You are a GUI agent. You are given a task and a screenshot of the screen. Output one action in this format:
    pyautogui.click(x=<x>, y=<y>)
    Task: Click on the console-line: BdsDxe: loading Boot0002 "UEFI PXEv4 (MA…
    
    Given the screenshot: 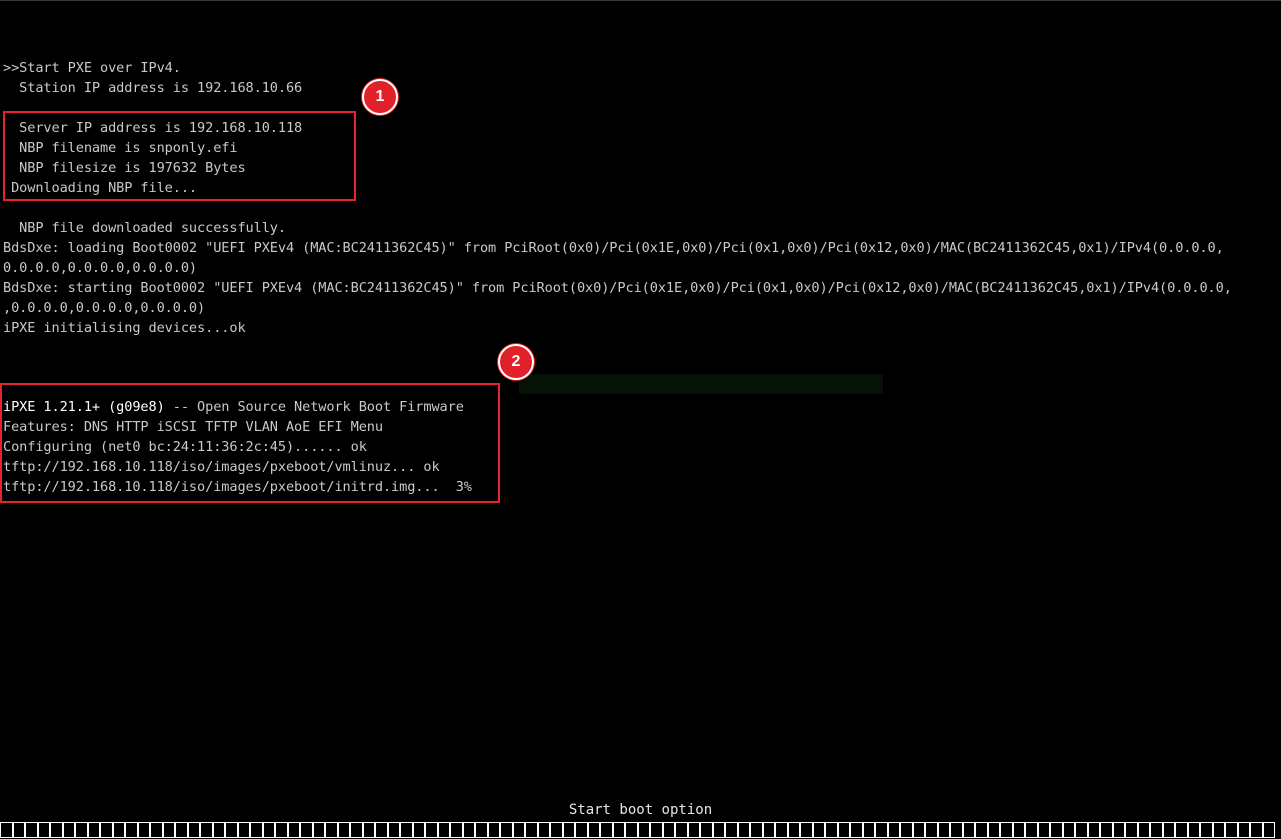 What is the action you would take?
    pyautogui.click(x=613, y=248)
    